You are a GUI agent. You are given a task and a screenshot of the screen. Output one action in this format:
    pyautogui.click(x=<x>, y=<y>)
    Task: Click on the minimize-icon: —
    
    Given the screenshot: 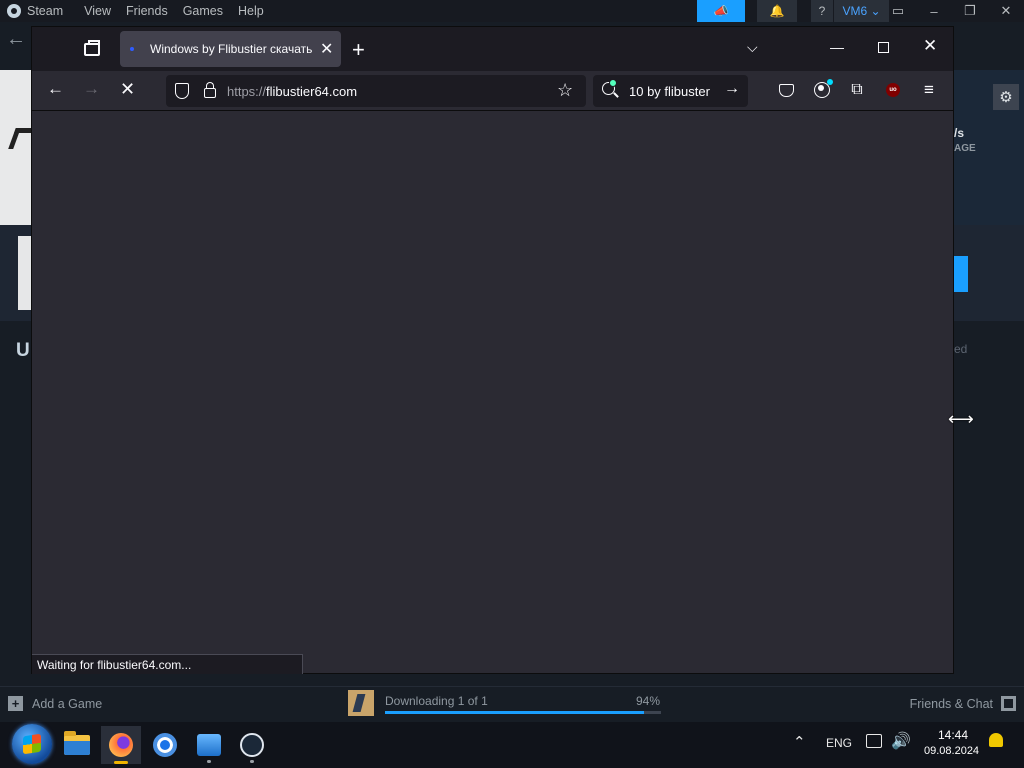 What is the action you would take?
    pyautogui.click(x=837, y=47)
    